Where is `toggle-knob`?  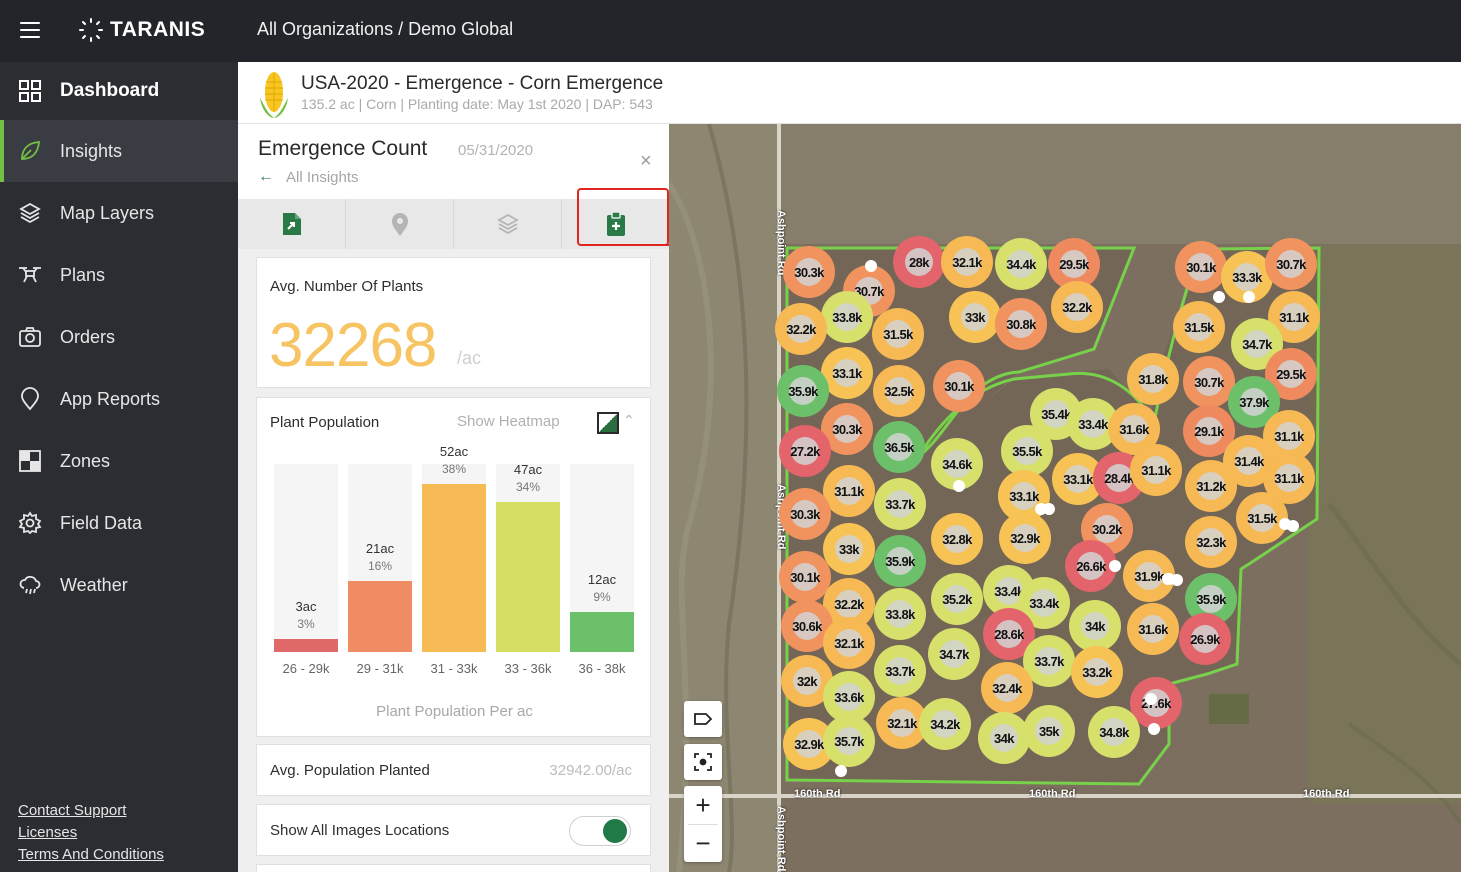 toggle-knob is located at coordinates (615, 831).